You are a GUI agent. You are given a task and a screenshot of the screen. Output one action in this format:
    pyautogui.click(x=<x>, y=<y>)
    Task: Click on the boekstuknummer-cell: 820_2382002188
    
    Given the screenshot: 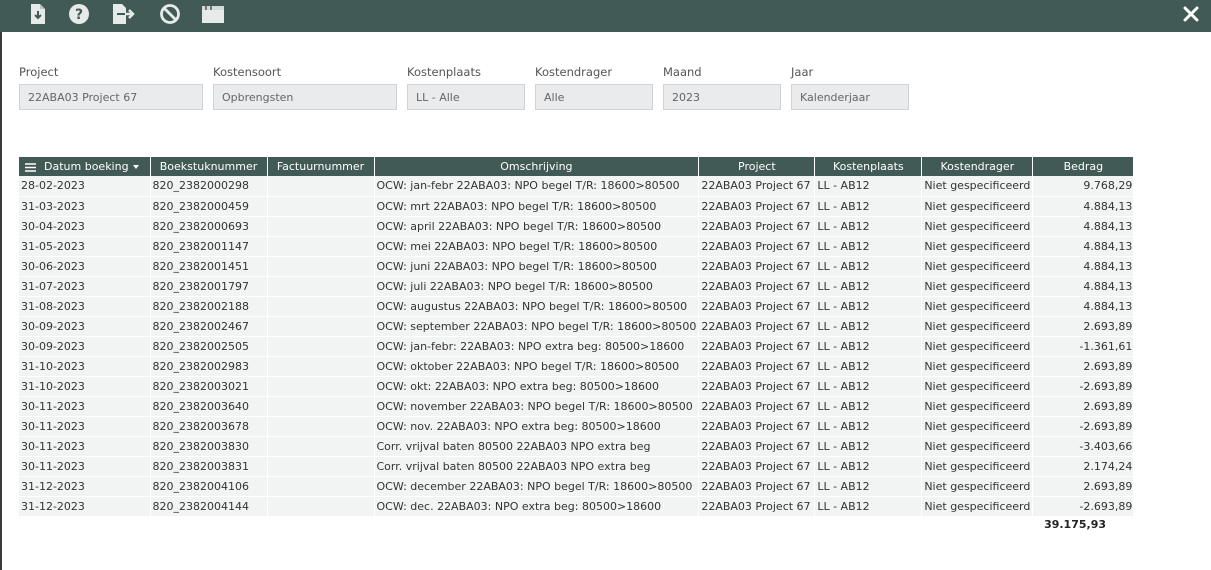 What is the action you would take?
    pyautogui.click(x=209, y=306)
    